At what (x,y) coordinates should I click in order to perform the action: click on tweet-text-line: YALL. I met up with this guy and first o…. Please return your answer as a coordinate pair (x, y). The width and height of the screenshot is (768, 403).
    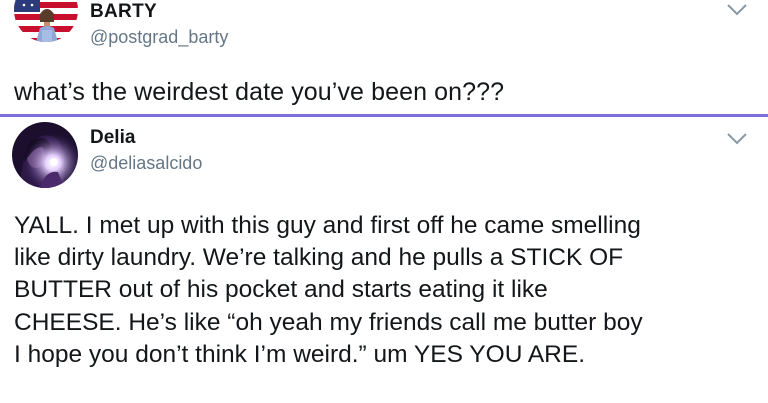
    Looking at the image, I should click on (327, 225).